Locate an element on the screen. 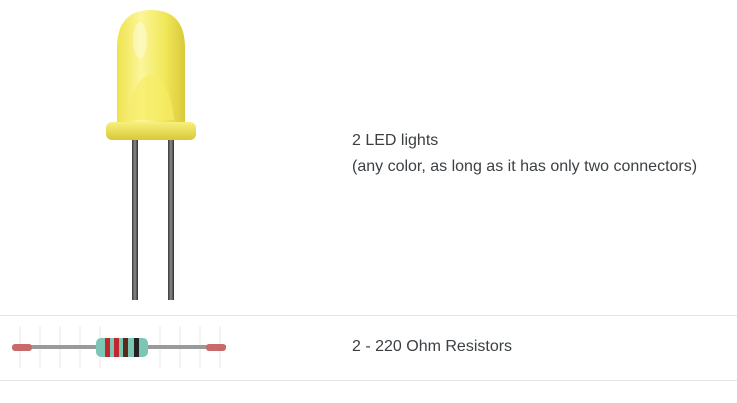 Image resolution: width=737 pixels, height=403 pixels. resistor-lead-tip-left is located at coordinates (22, 347).